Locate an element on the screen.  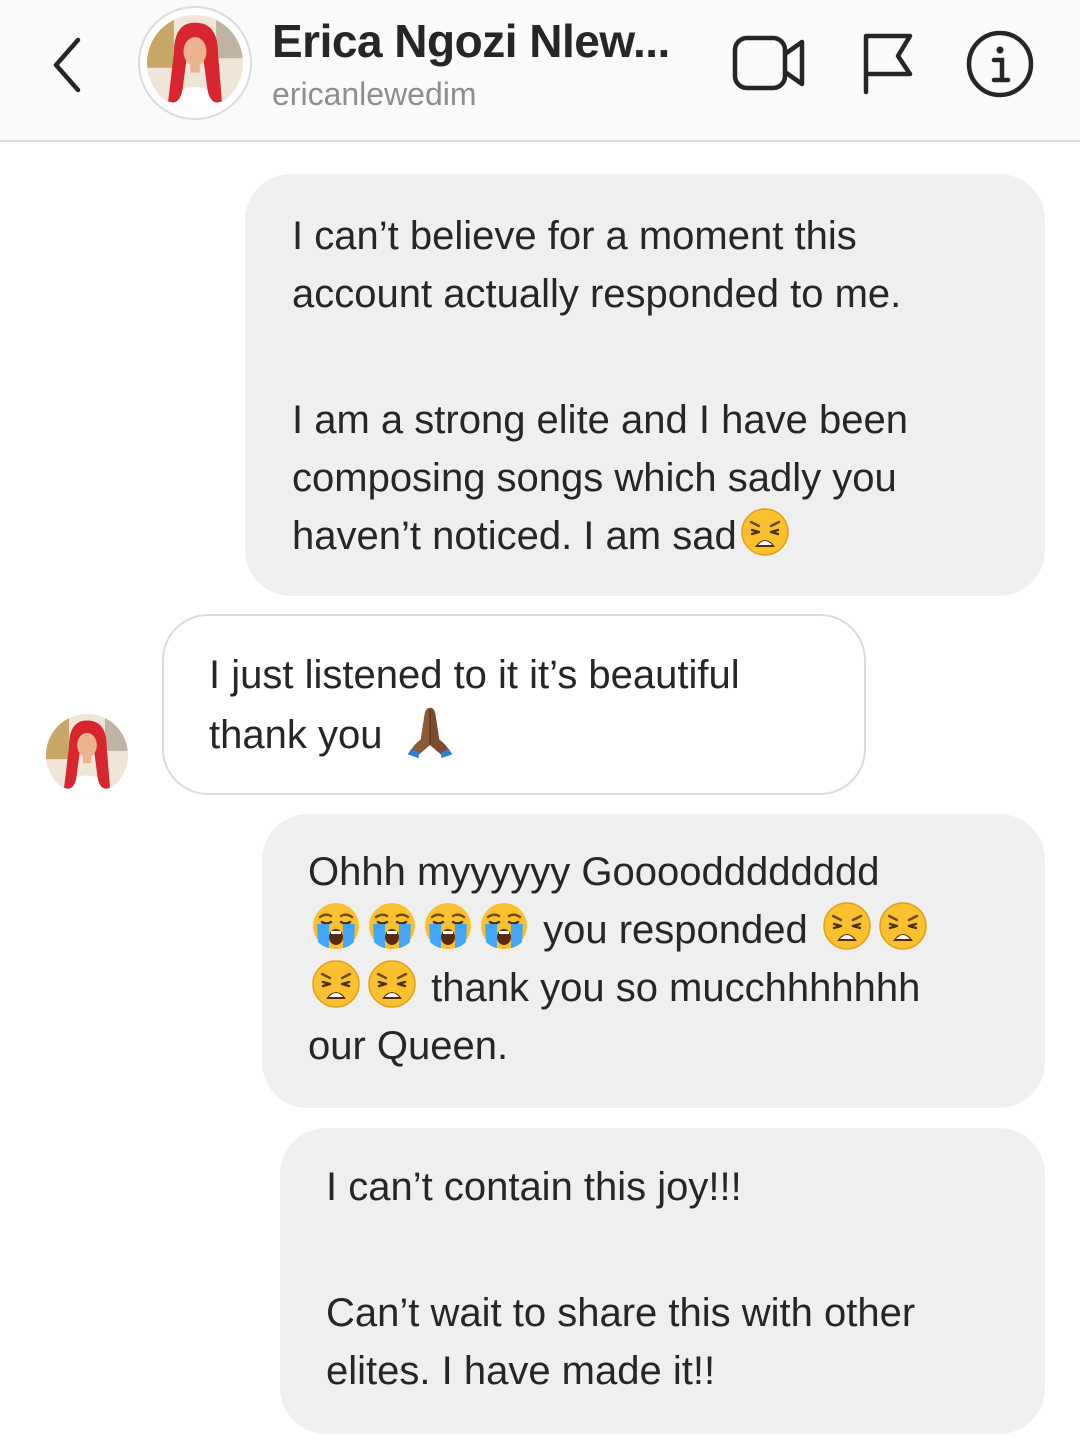
message-line: account actually responded to me. is located at coordinates (597, 294).